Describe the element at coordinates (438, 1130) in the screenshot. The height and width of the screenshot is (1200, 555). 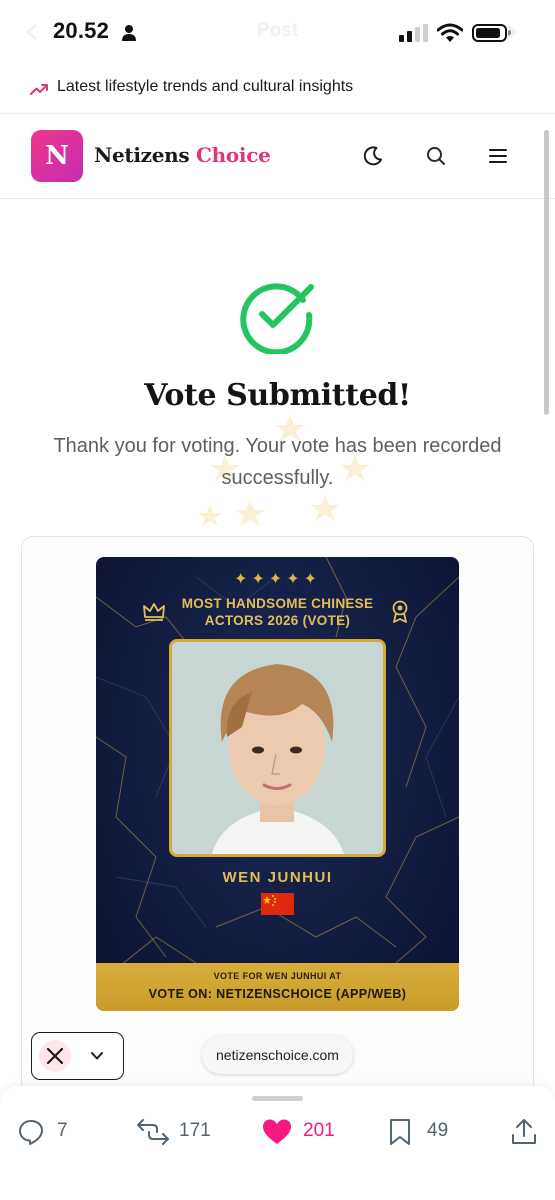
I see `bookmark-count: 49` at that location.